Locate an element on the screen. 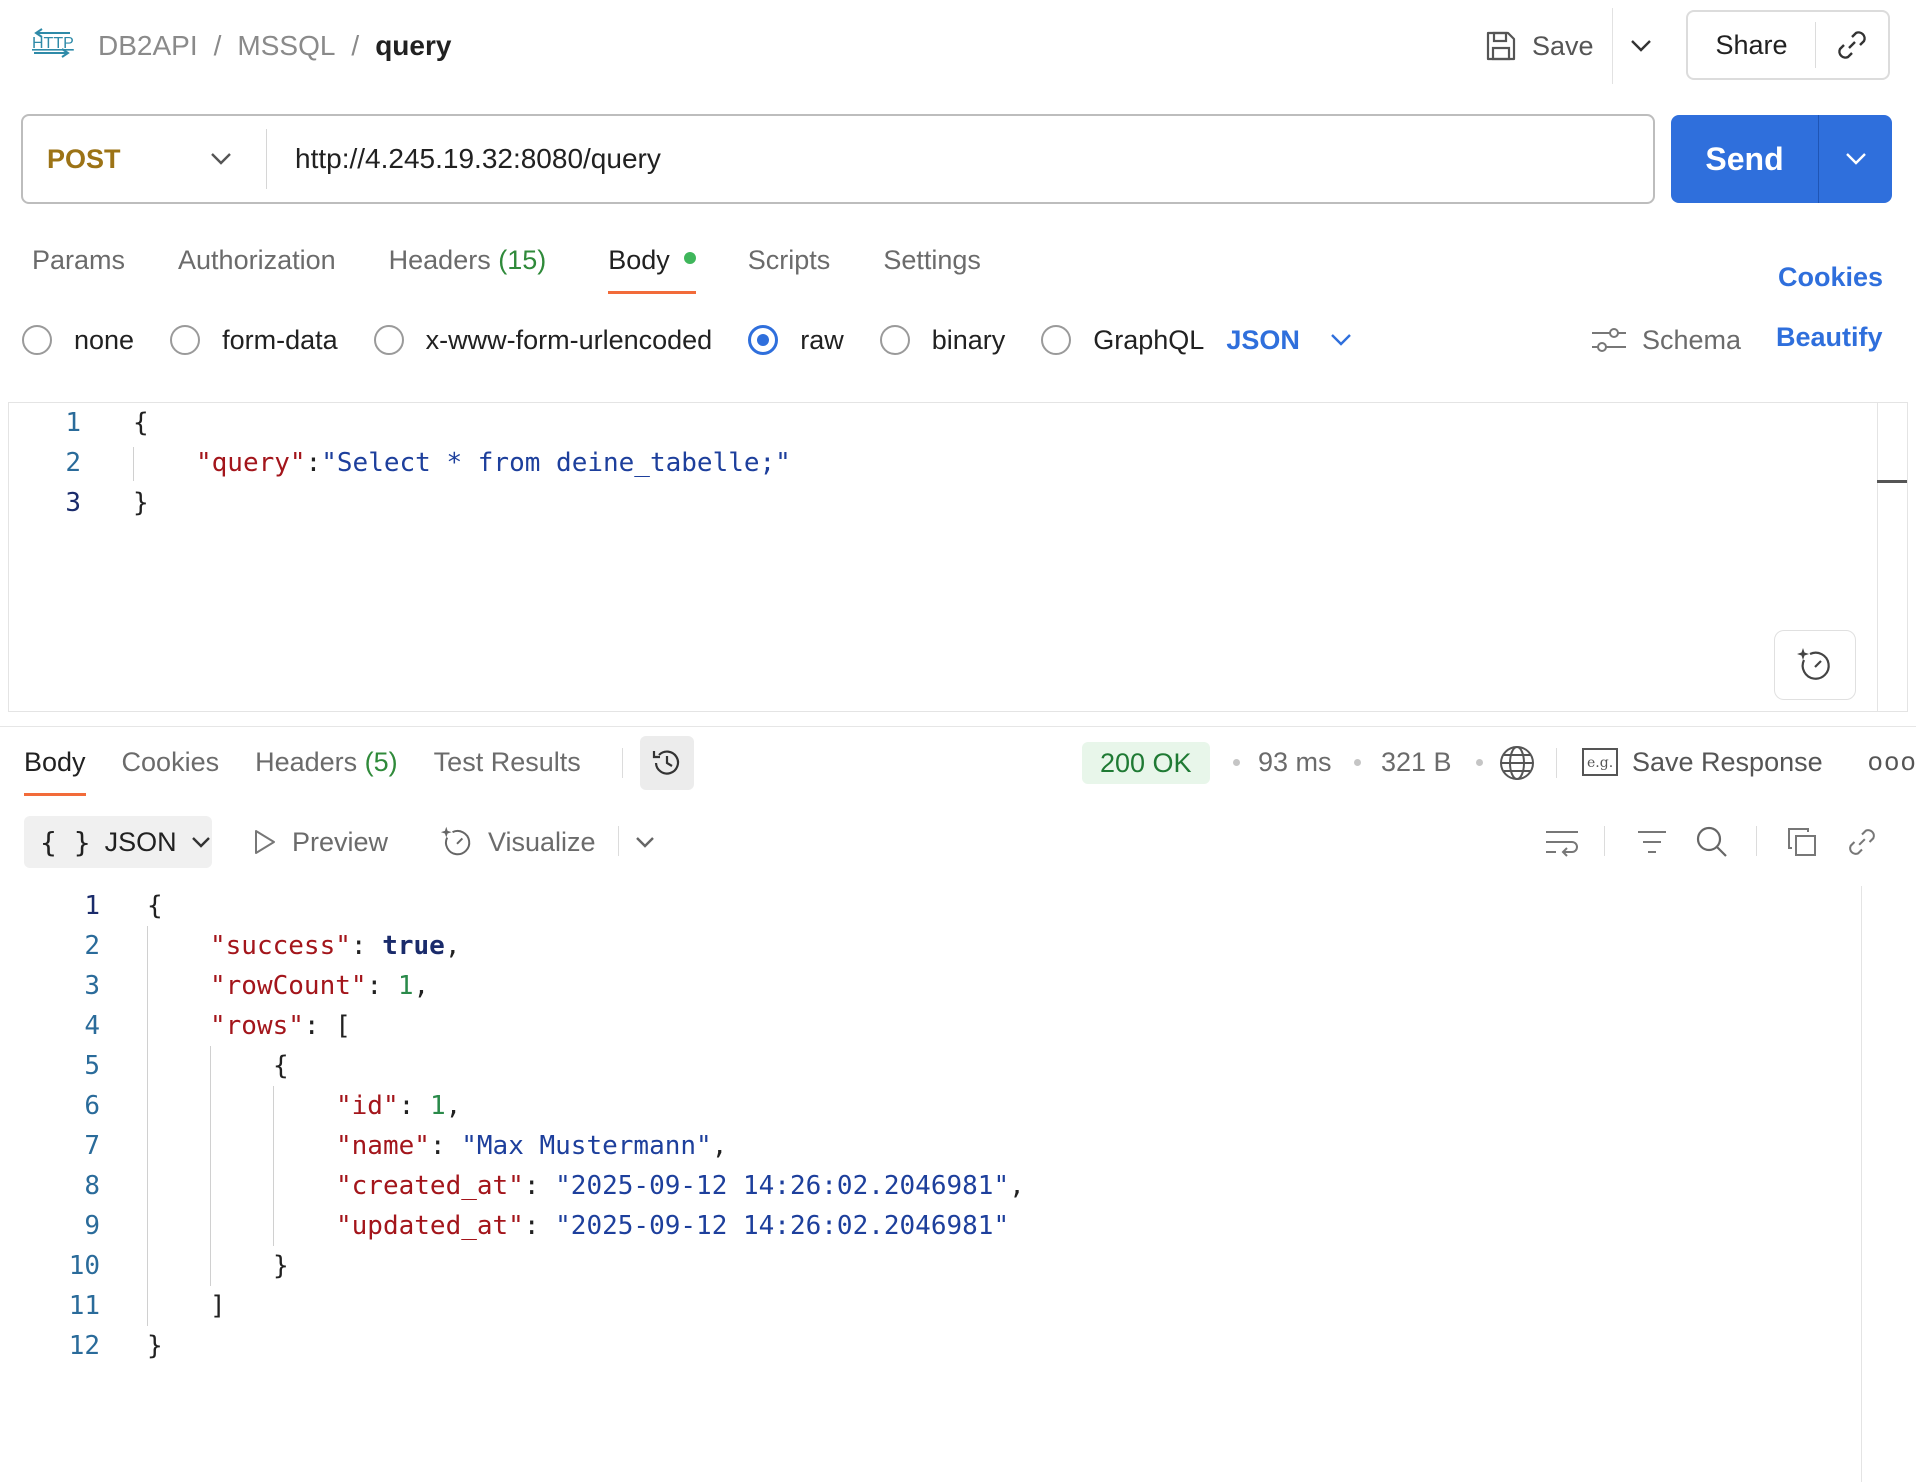 The height and width of the screenshot is (1482, 1916). radio-x-www-form-urlencoded: x-www-form-urlencoded is located at coordinates (542, 340).